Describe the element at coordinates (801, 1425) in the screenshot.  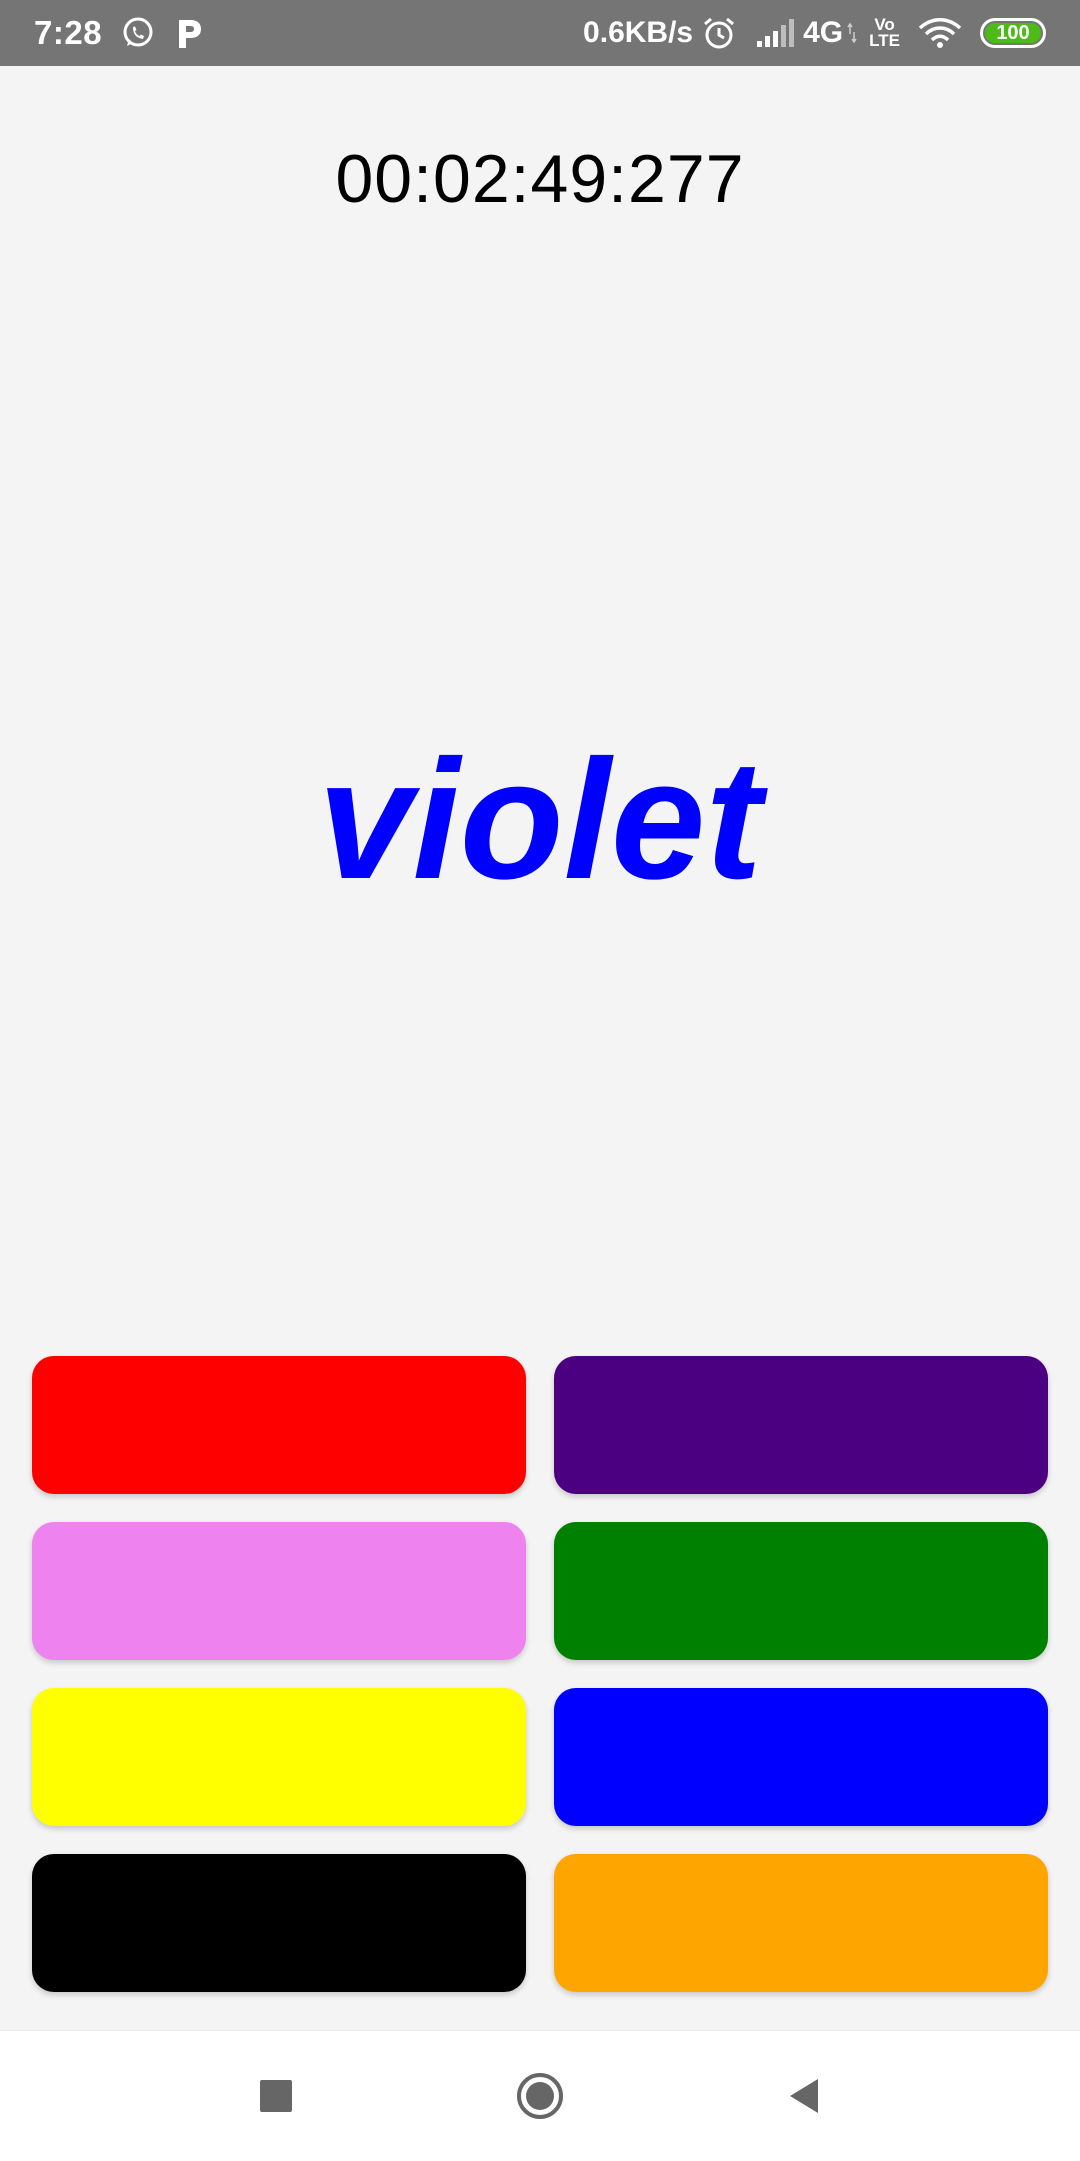
I see `color-button-indigo` at that location.